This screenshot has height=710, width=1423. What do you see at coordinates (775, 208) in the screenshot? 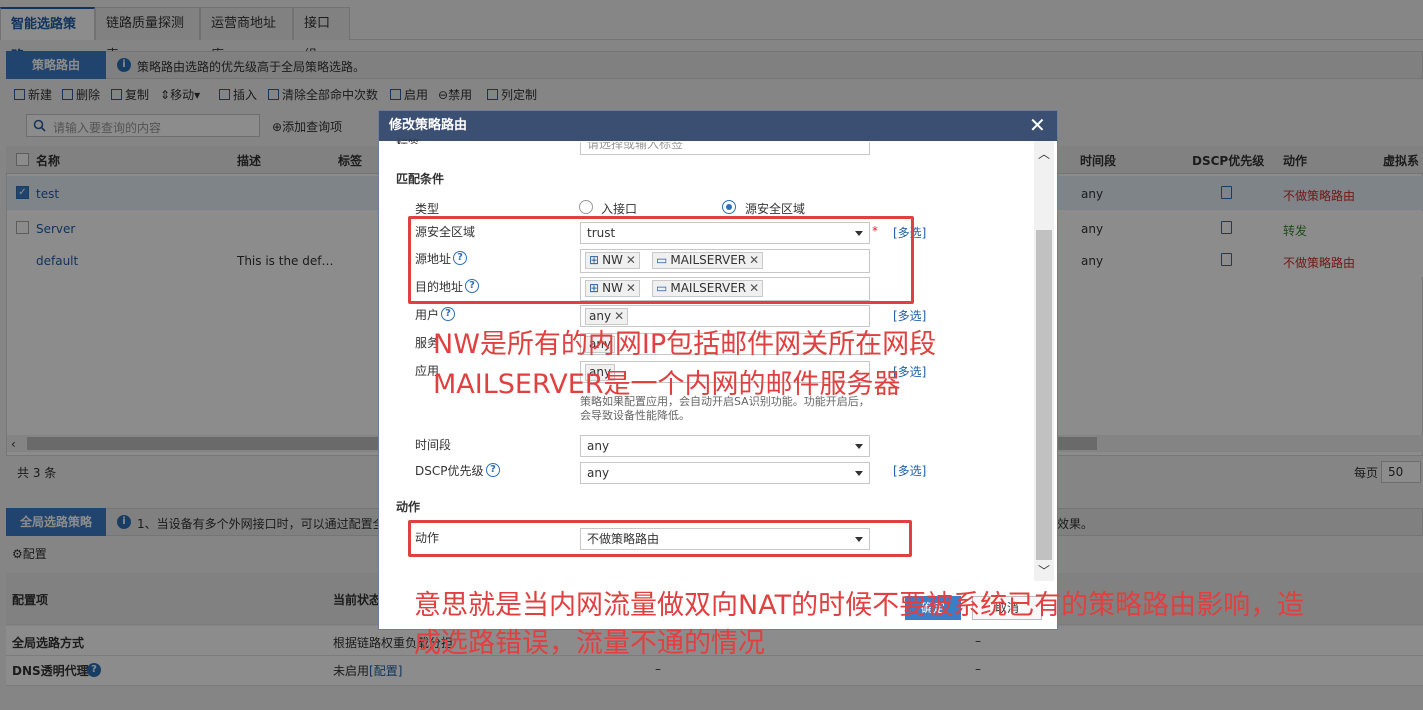
I see `radio-src-zone-label: 源安全区域` at bounding box center [775, 208].